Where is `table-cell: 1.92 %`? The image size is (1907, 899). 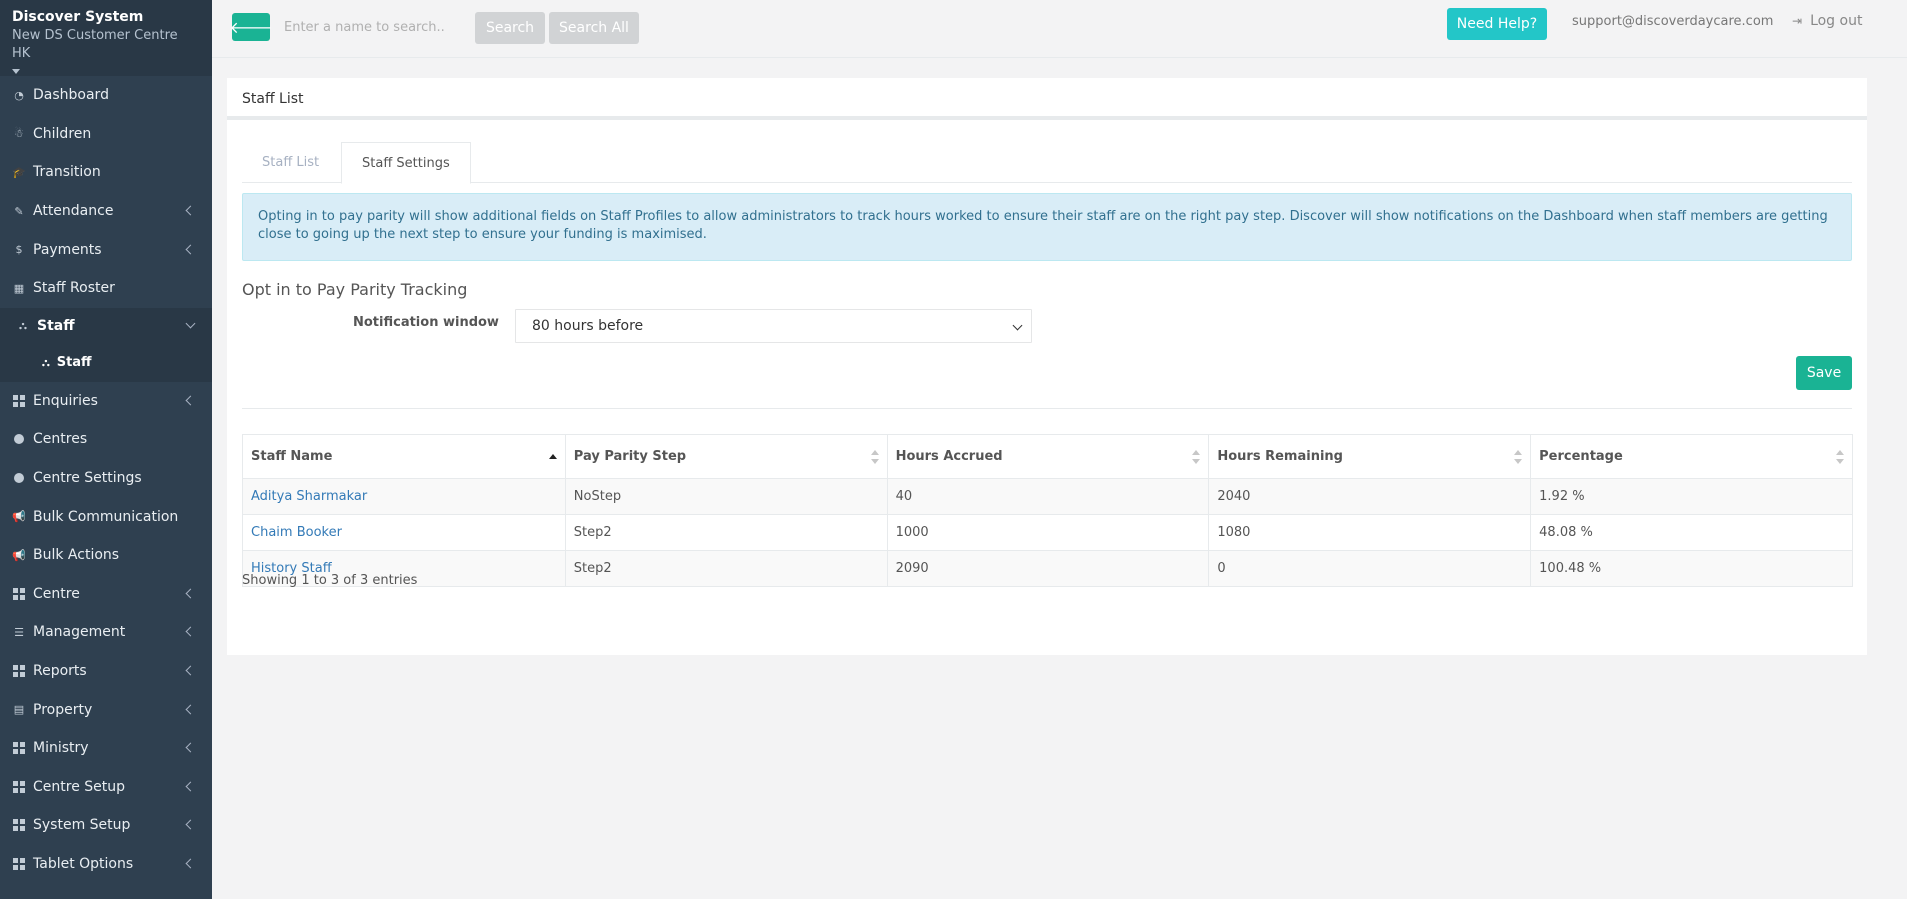
table-cell: 1.92 % is located at coordinates (1691, 496).